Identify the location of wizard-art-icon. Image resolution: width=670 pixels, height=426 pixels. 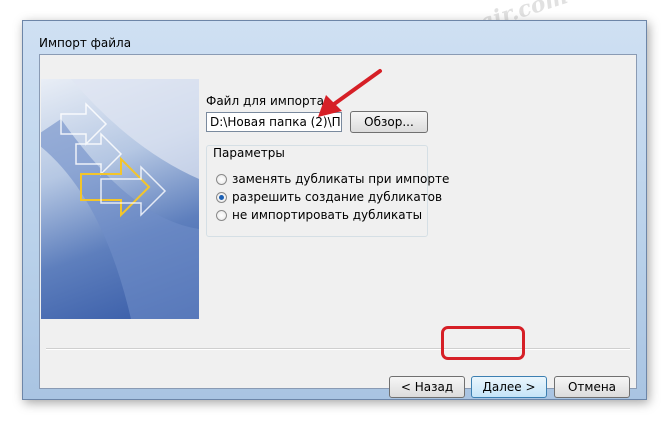
(120, 199).